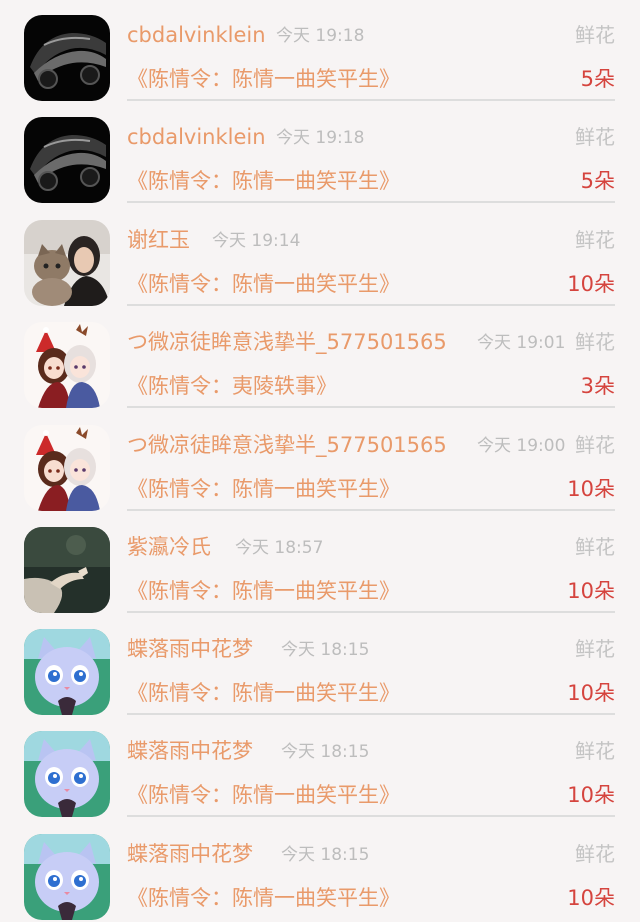  What do you see at coordinates (256, 241) in the screenshot?
I see `timestamp: 今天 19:14` at bounding box center [256, 241].